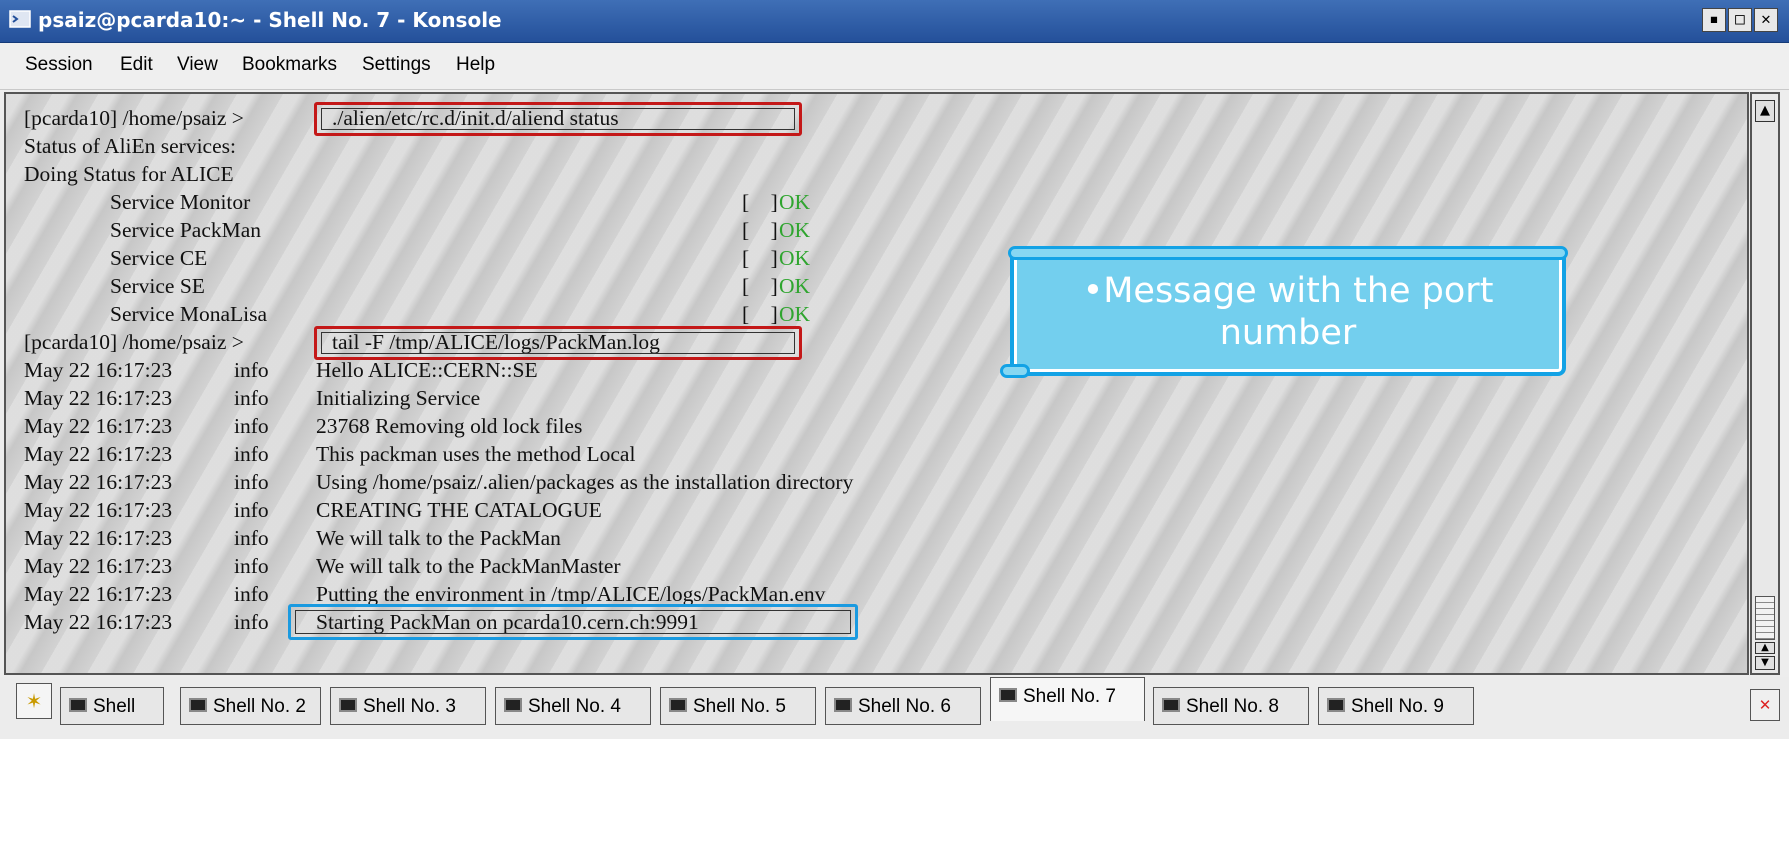 This screenshot has width=1789, height=866. I want to click on minimize-button: ▪, so click(1714, 20).